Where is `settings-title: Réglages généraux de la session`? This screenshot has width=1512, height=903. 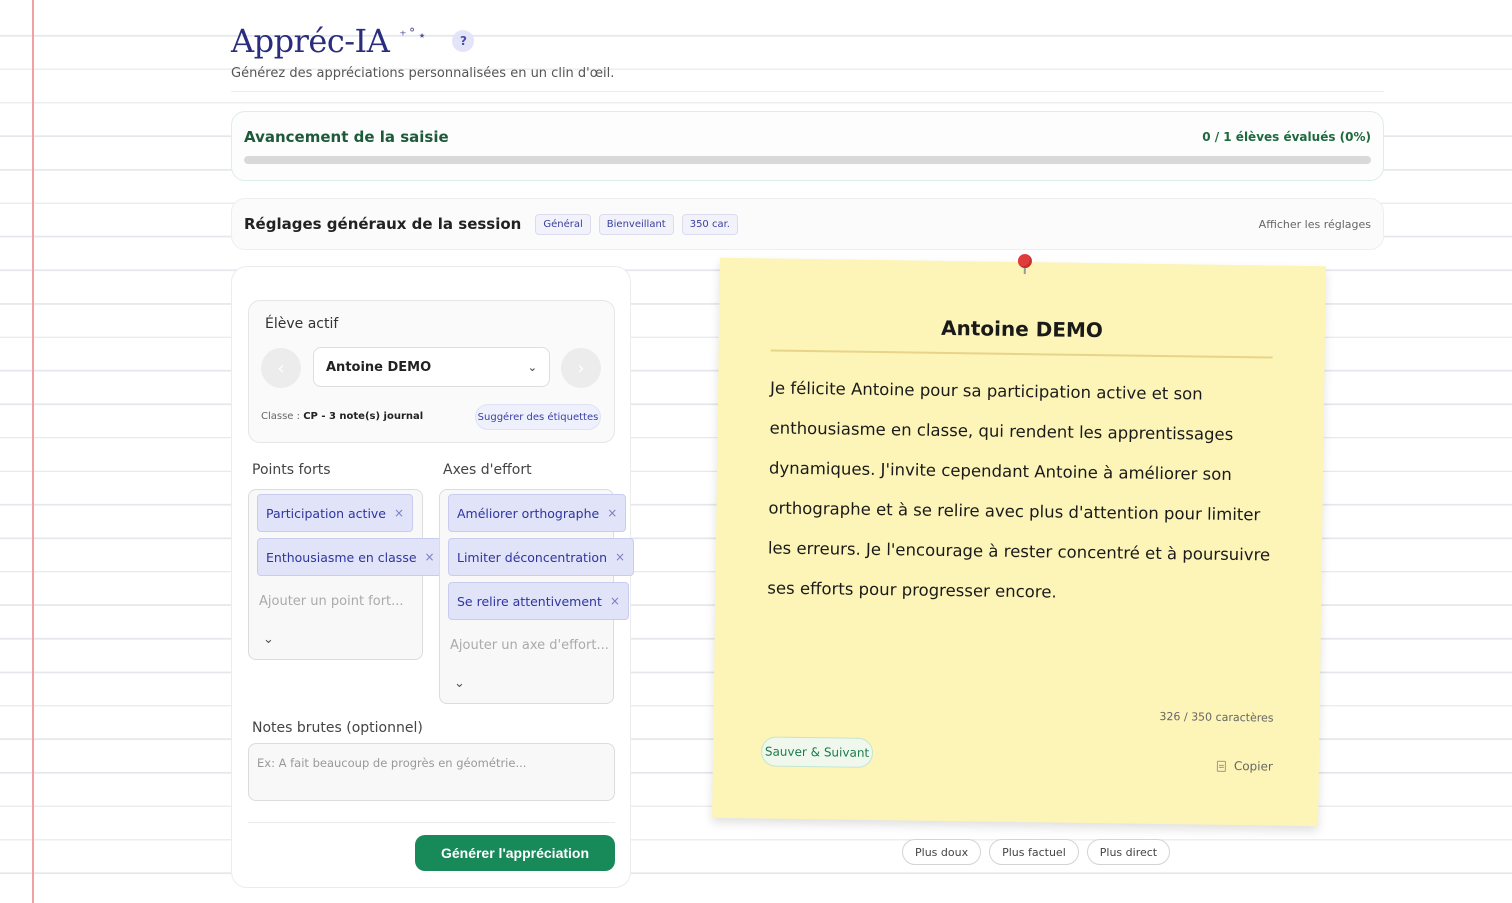 settings-title: Réglages généraux de la session is located at coordinates (383, 224).